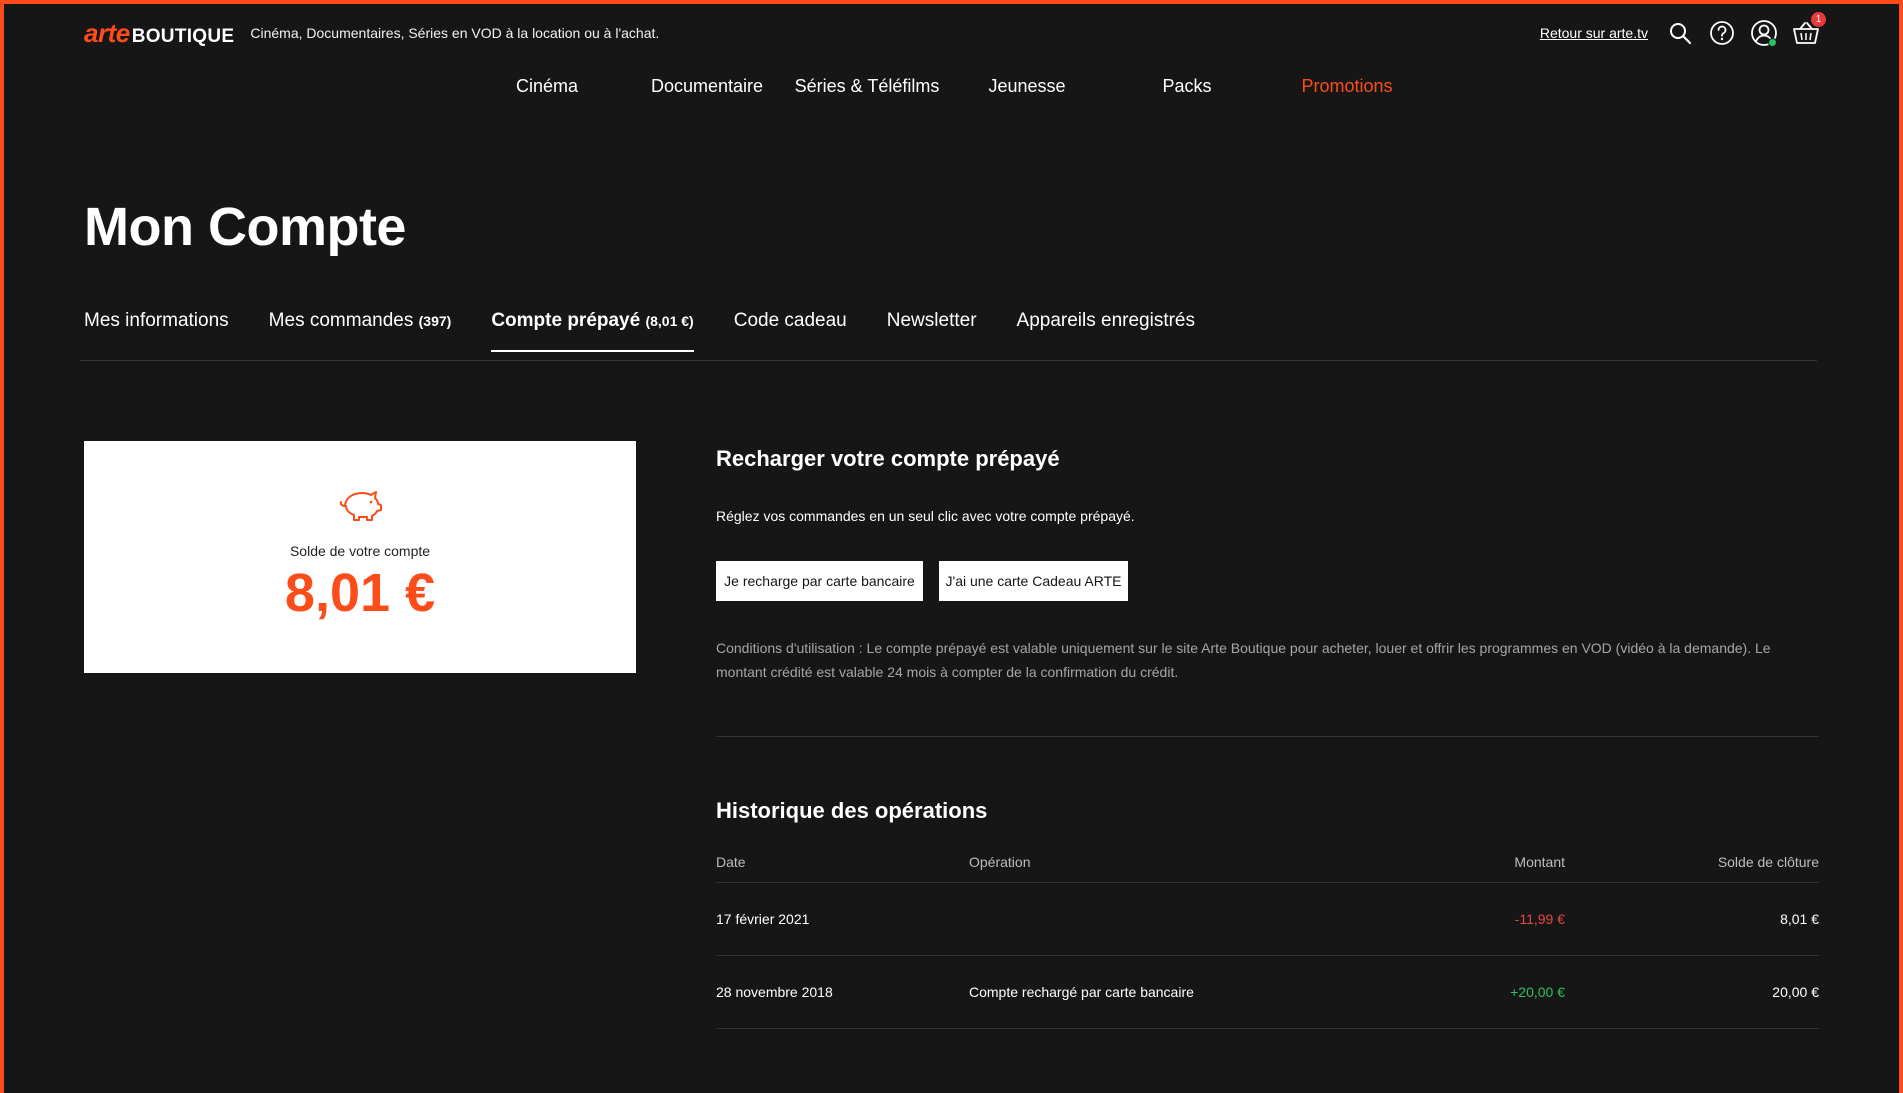  I want to click on user-icon, so click(1764, 33).